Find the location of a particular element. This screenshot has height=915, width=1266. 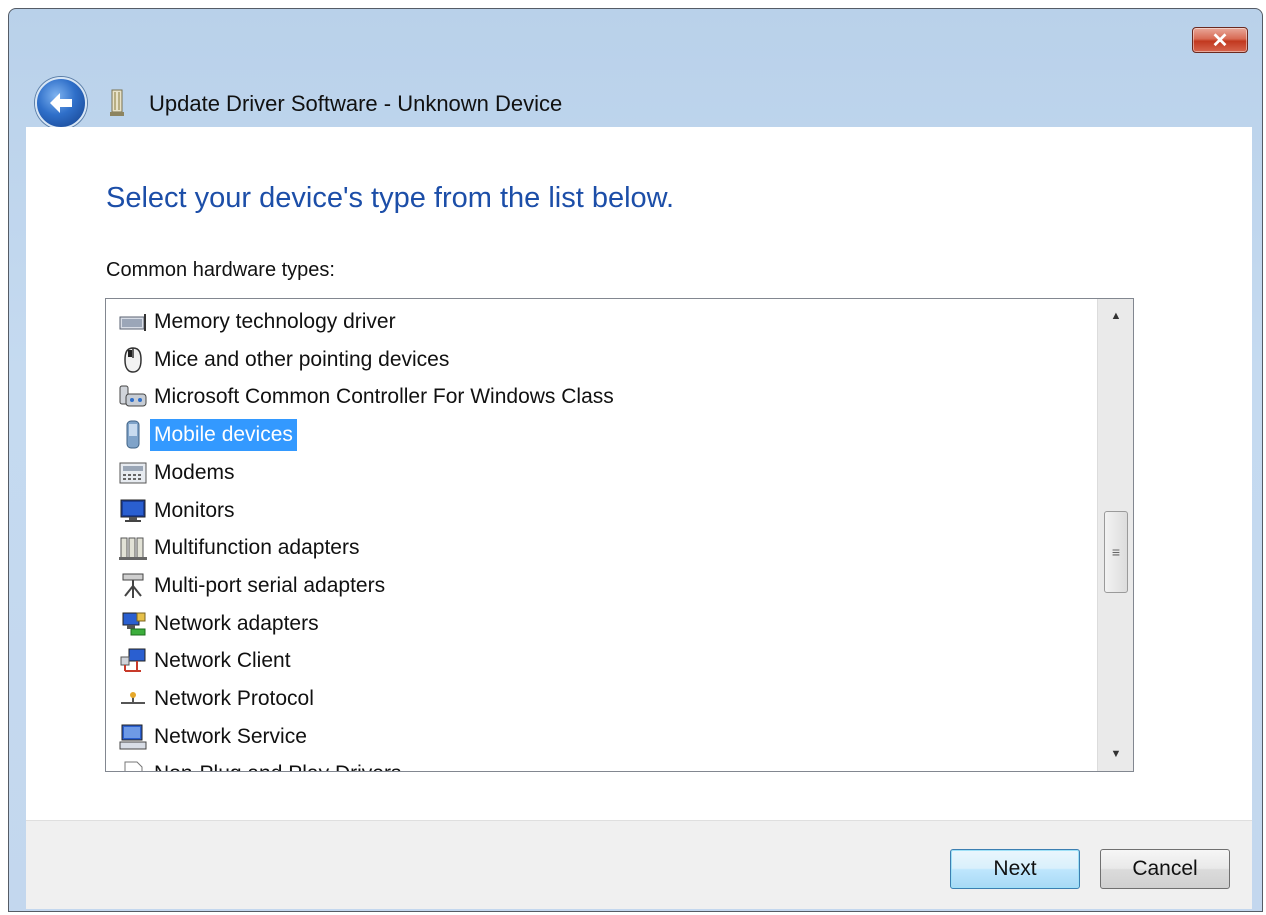

list-item: Network adapters is located at coordinates (219, 624).